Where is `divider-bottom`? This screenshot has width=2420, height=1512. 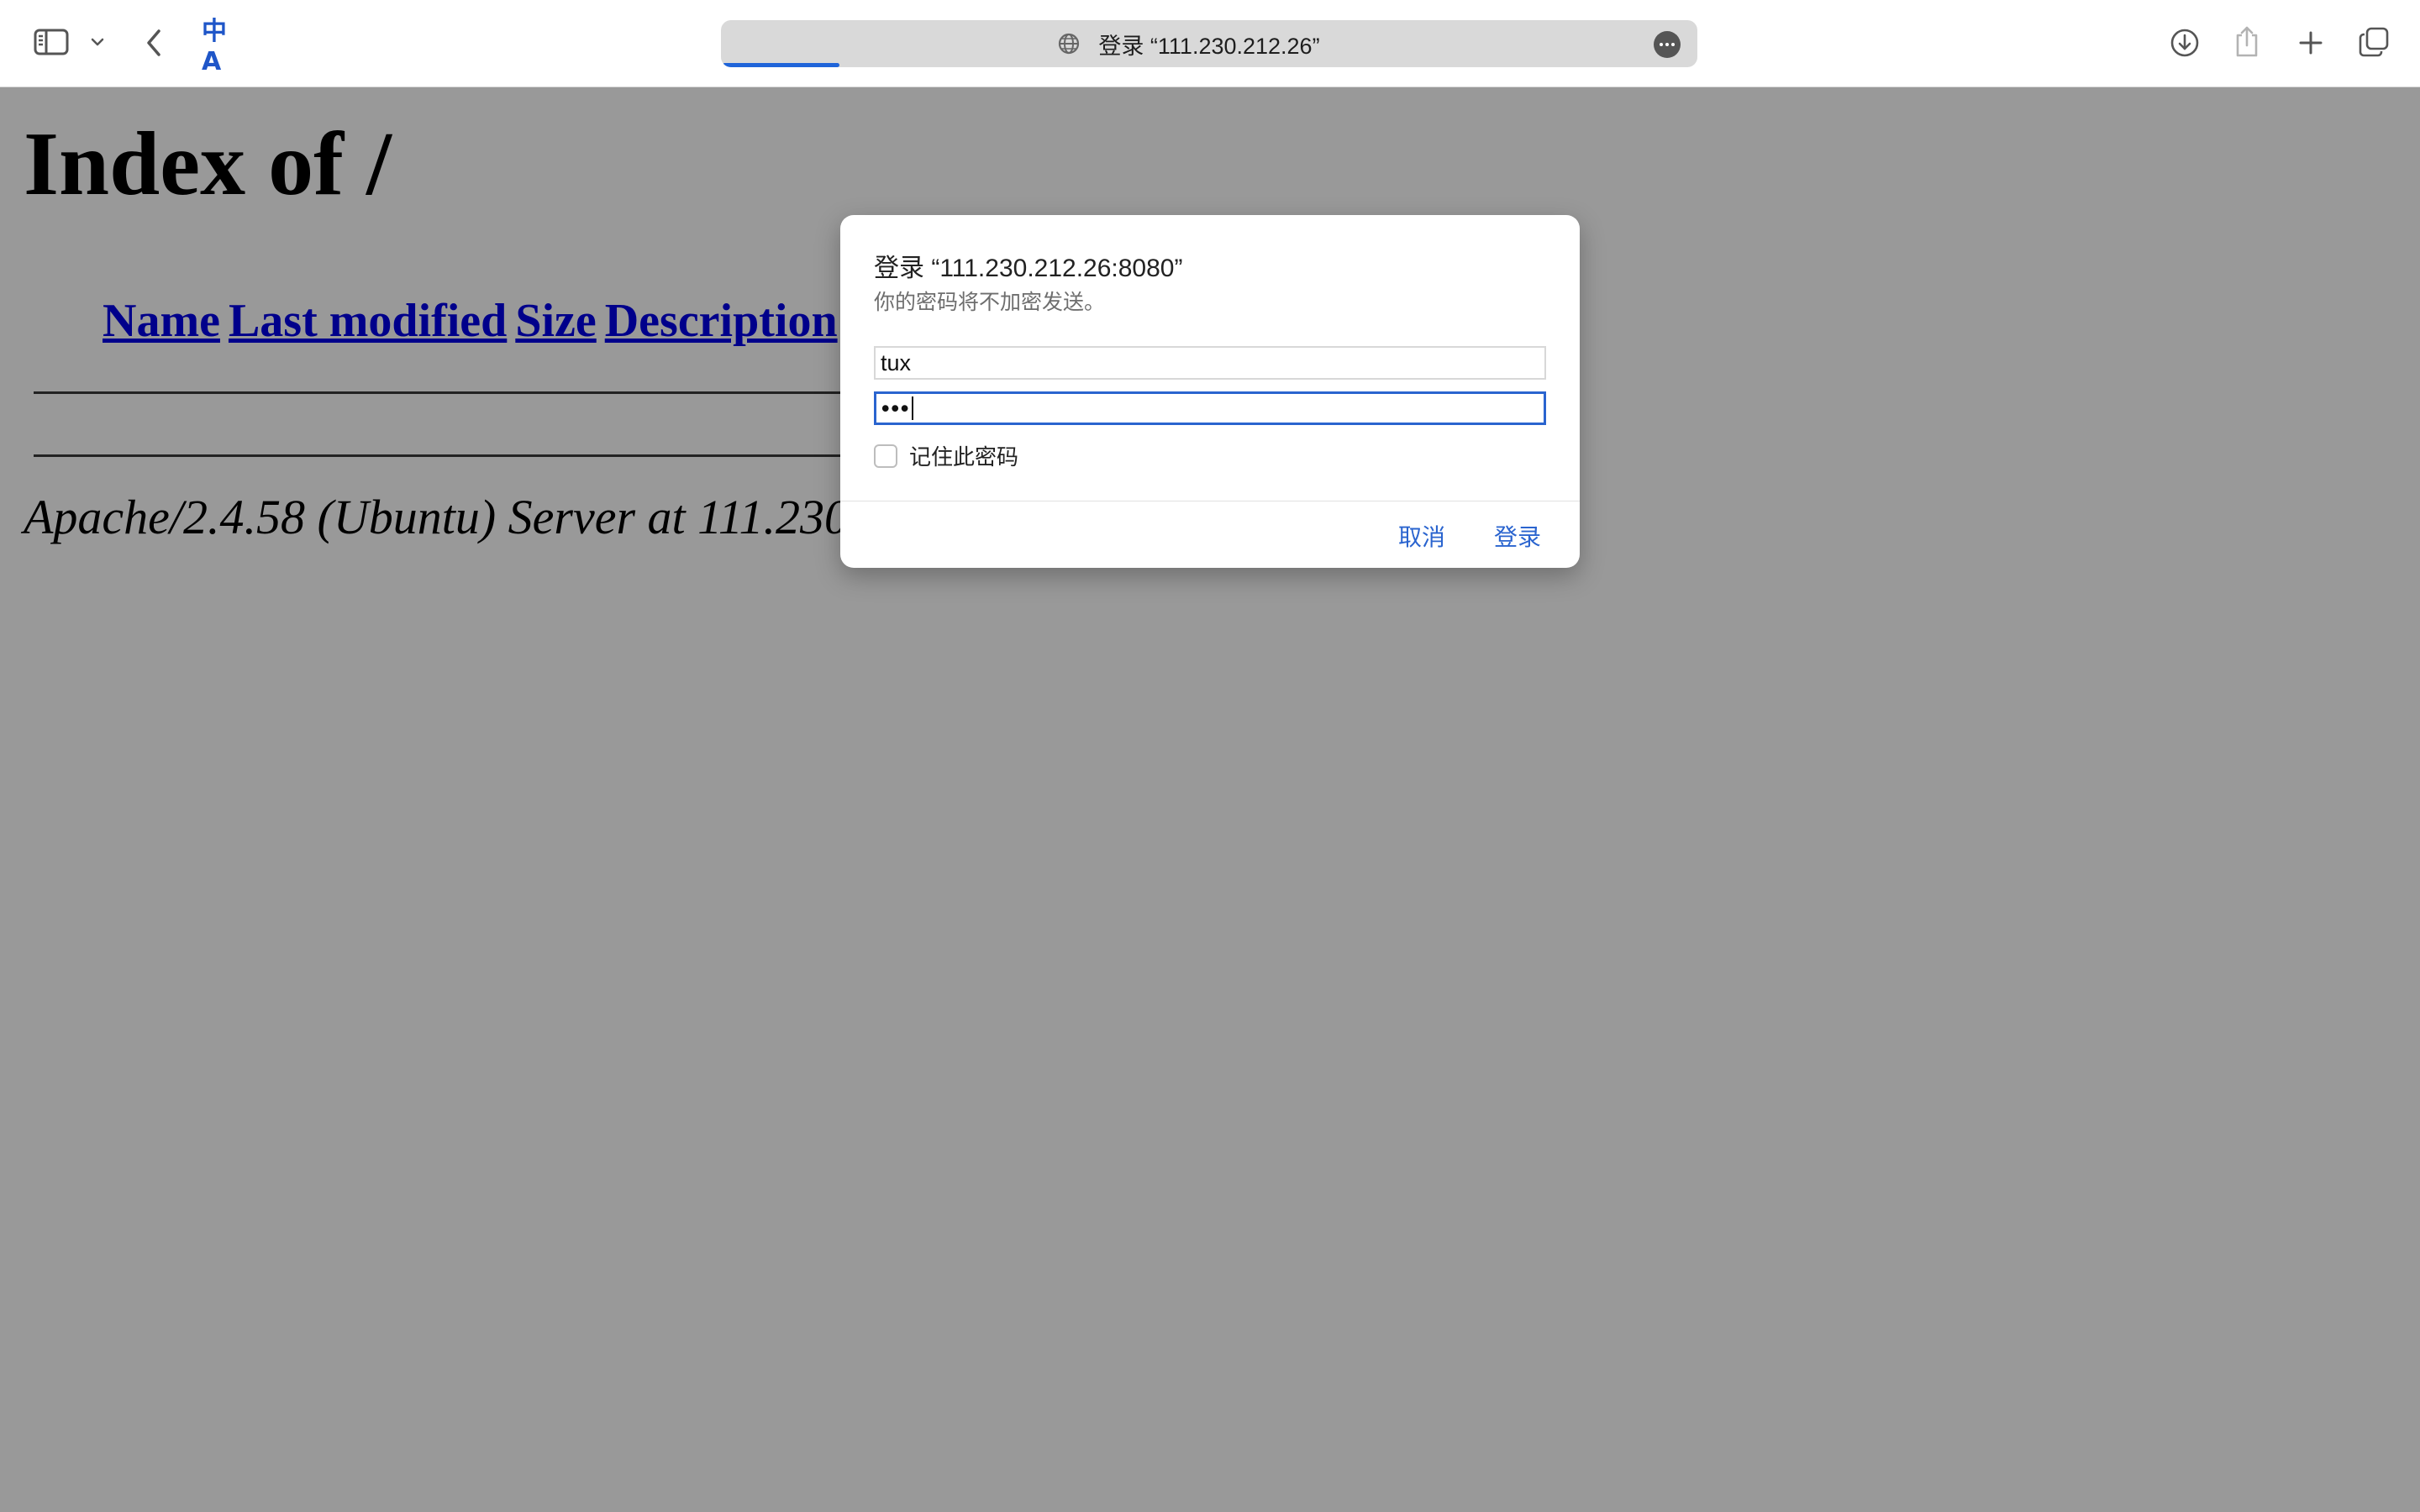
divider-bottom is located at coordinates (463, 455).